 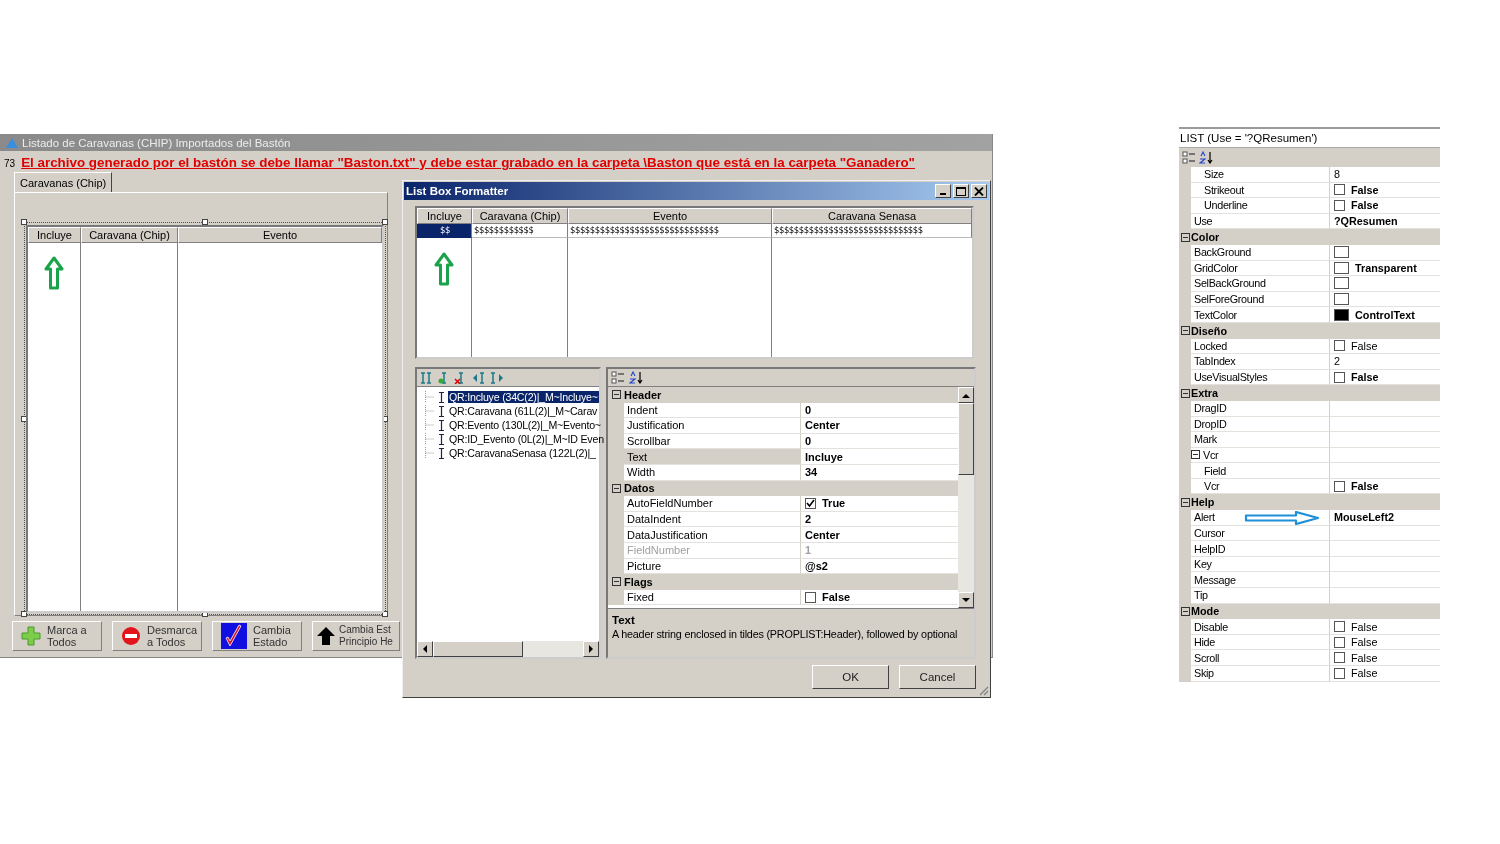 I want to click on table-cell: $$$$$$$$$$$$$$$$$$$$$$$$$$$$$$, so click(x=670, y=231).